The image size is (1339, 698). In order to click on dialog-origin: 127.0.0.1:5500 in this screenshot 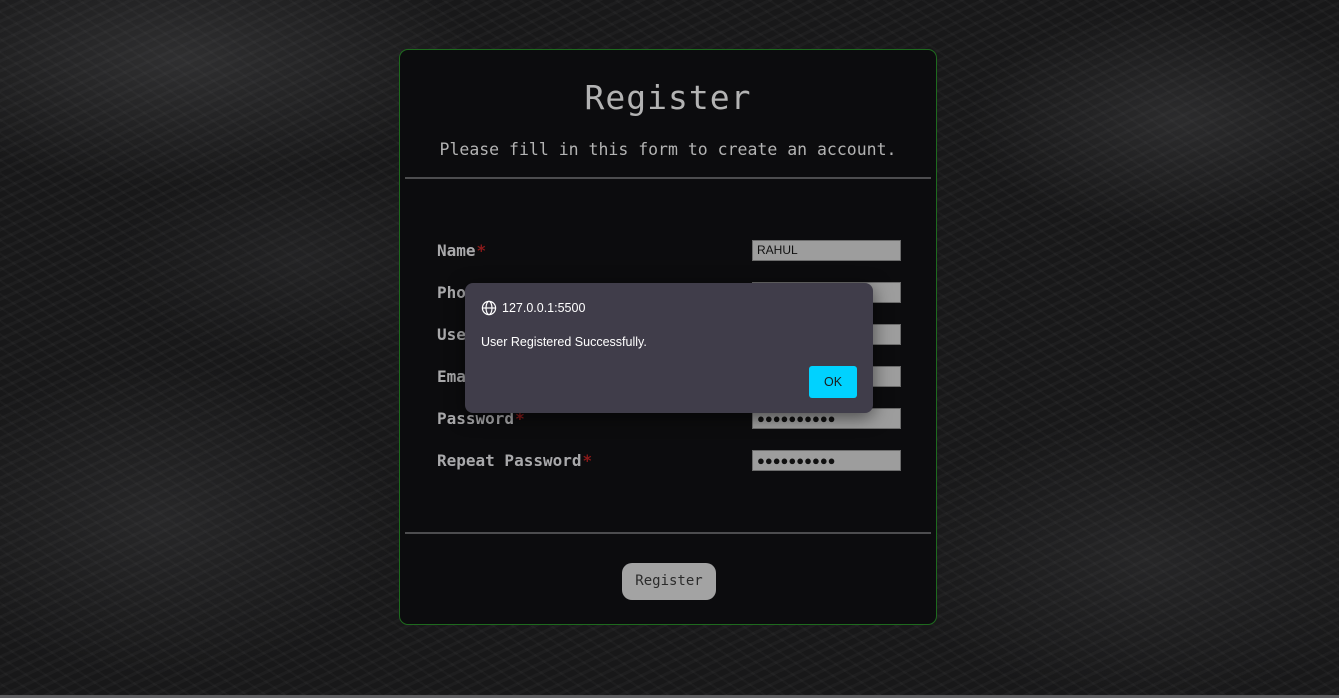, I will do `click(533, 308)`.